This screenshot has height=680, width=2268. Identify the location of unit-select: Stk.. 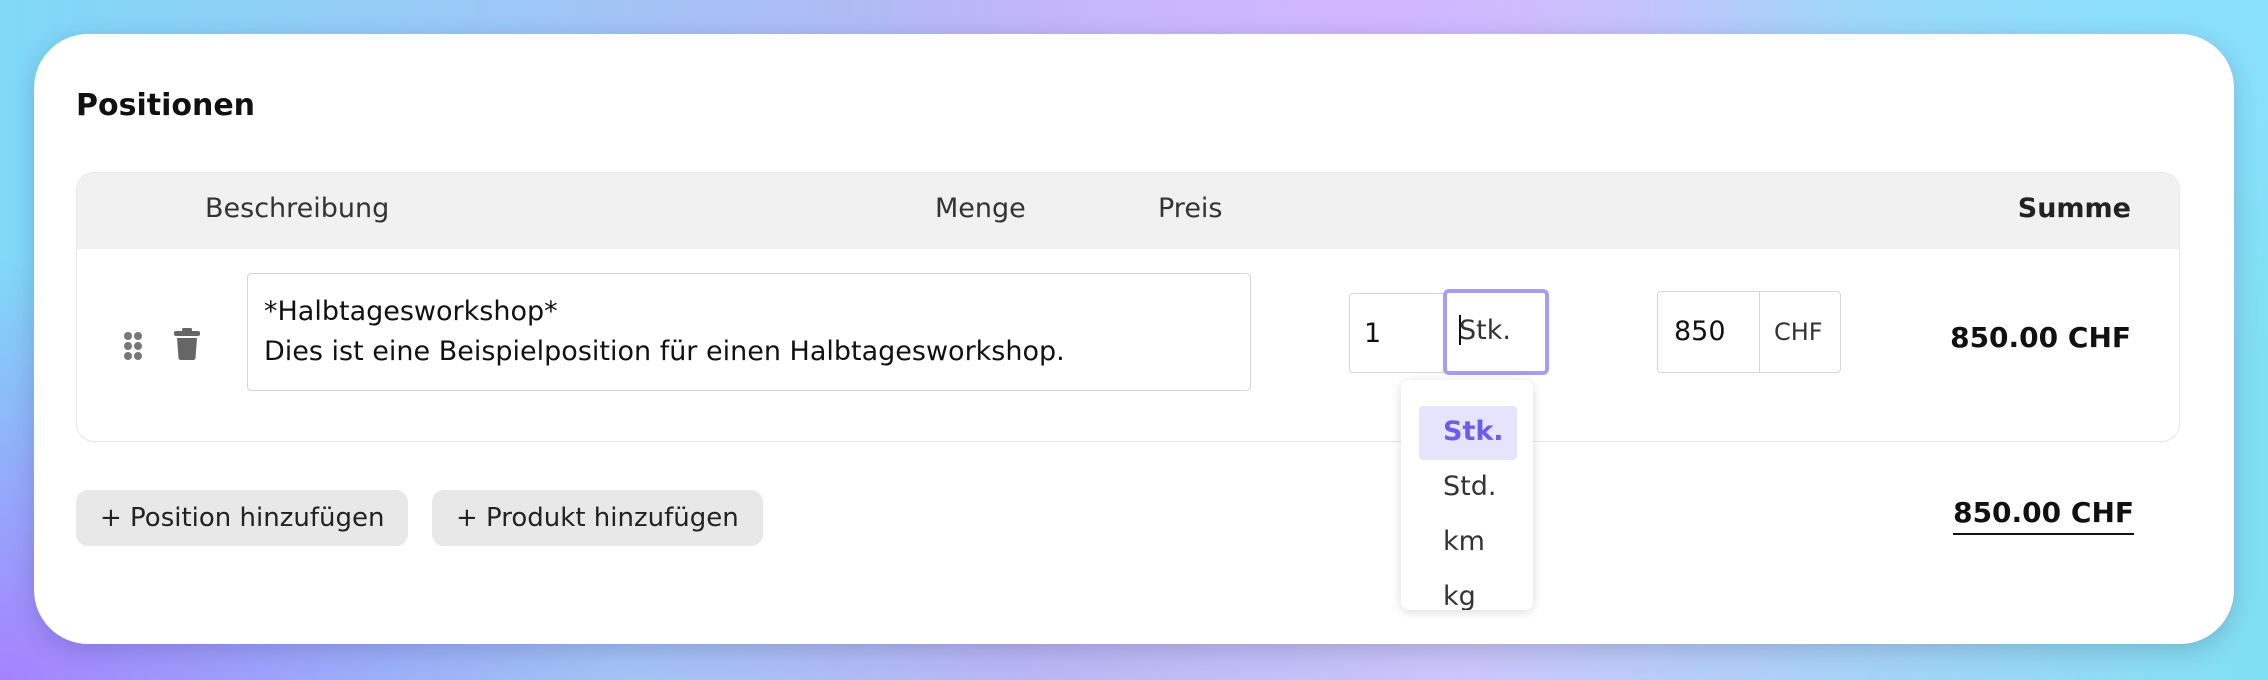
(1496, 332).